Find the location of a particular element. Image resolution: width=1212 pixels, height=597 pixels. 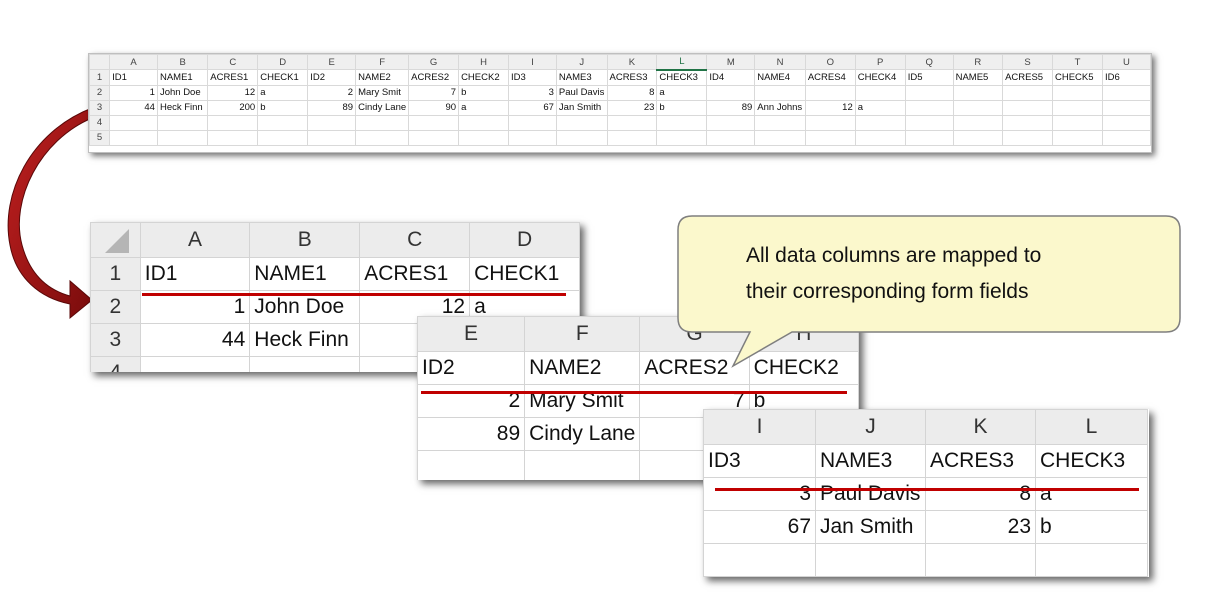

cell: CHECK1 is located at coordinates (283, 77).